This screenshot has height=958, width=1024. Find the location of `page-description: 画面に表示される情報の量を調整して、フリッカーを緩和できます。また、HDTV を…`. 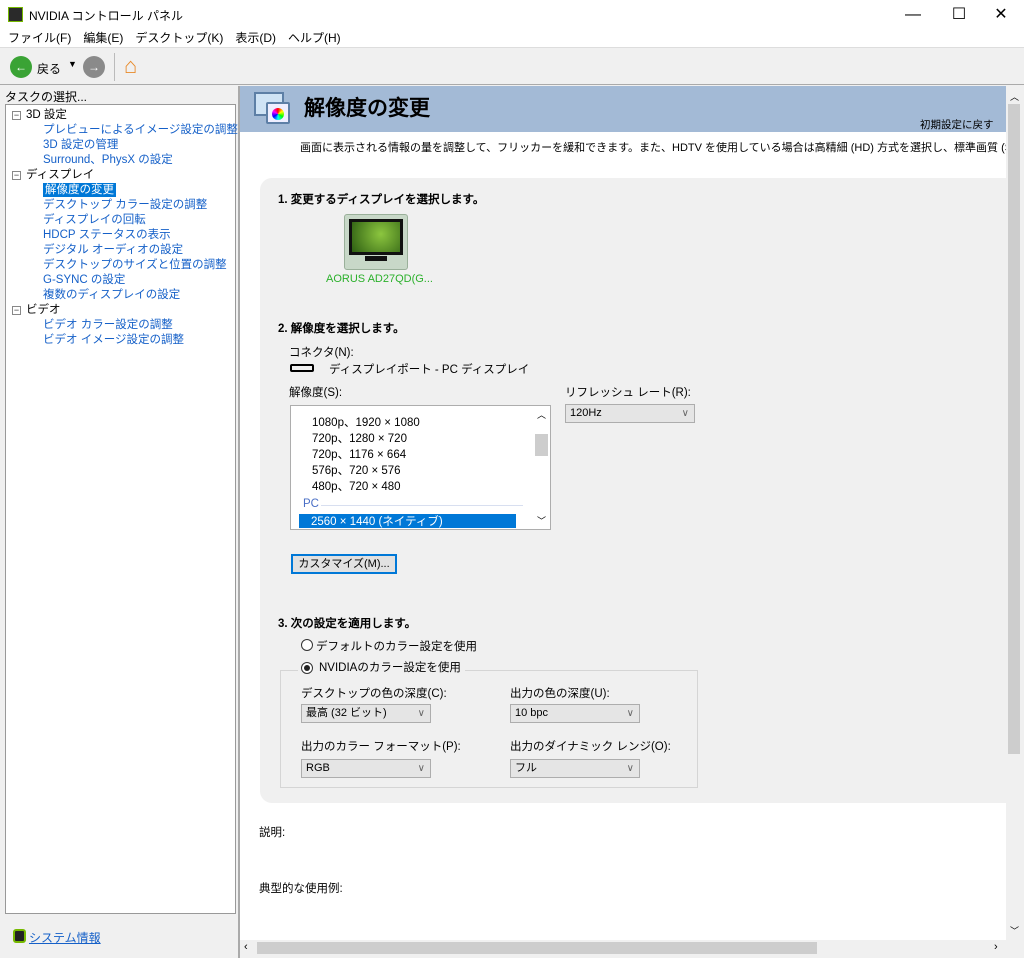

page-description: 画面に表示される情報の量を調整して、フリッカーを緩和できます。また、HDTV を… is located at coordinates (653, 148).